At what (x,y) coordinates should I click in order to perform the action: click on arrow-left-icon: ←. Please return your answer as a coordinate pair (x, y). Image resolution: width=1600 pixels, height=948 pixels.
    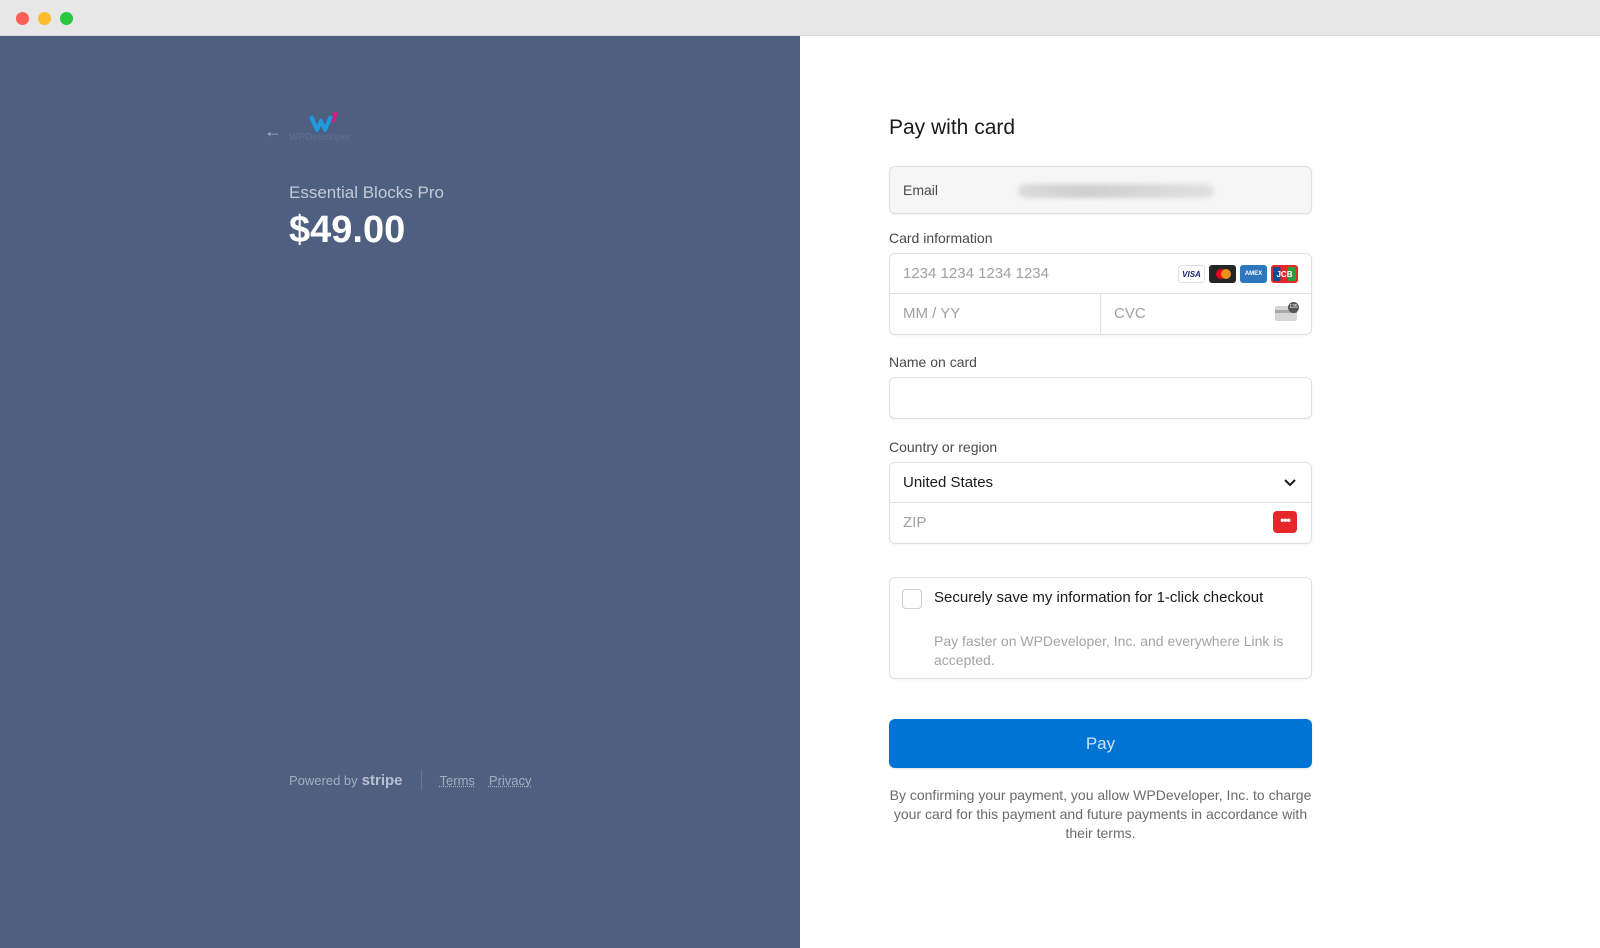
    Looking at the image, I should click on (273, 131).